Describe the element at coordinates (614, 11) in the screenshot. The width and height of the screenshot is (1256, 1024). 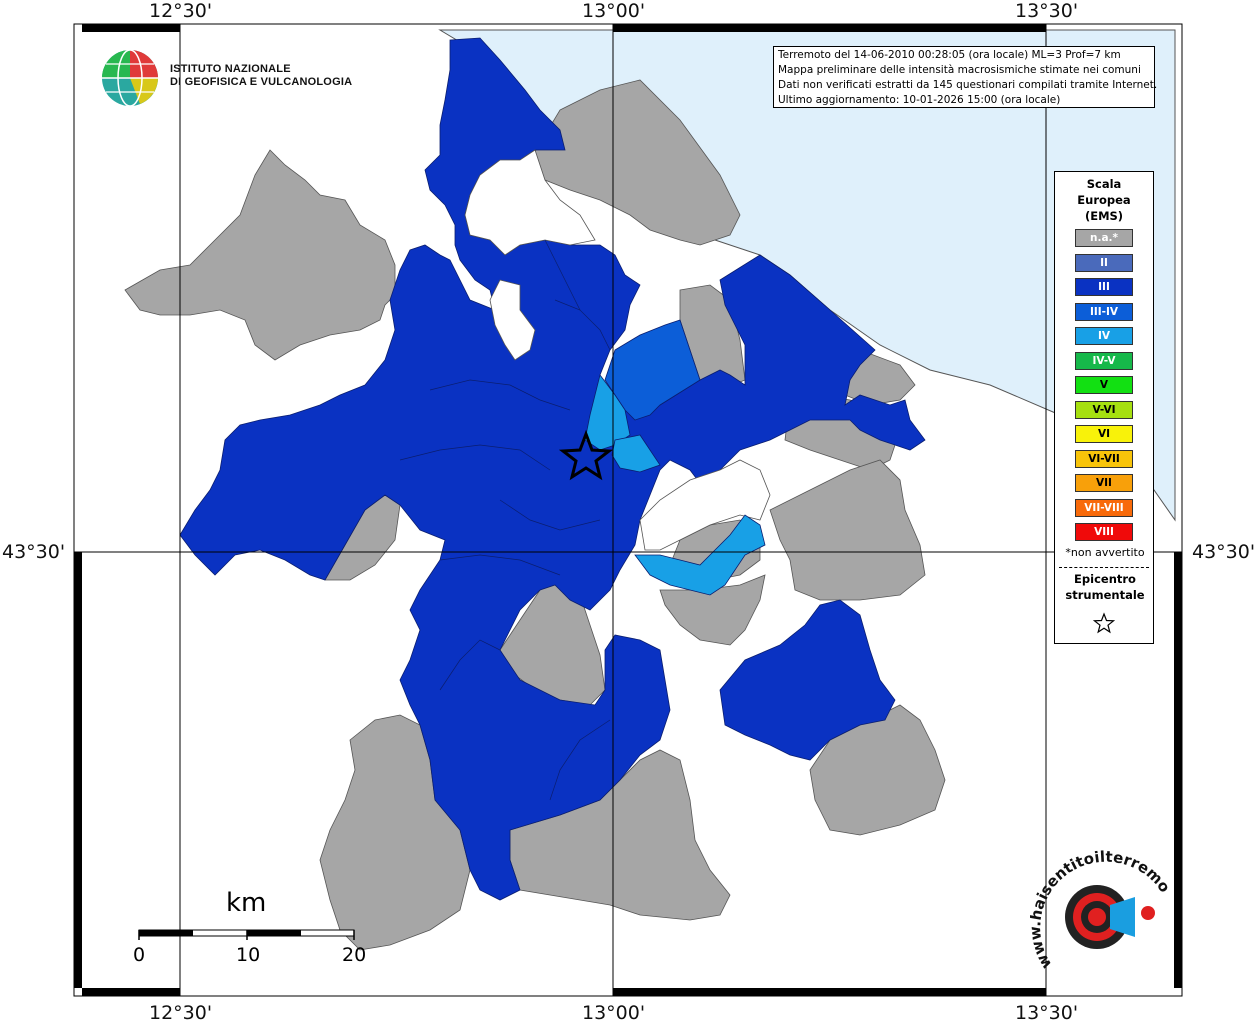
I see `coord-top-2: 13°00'` at that location.